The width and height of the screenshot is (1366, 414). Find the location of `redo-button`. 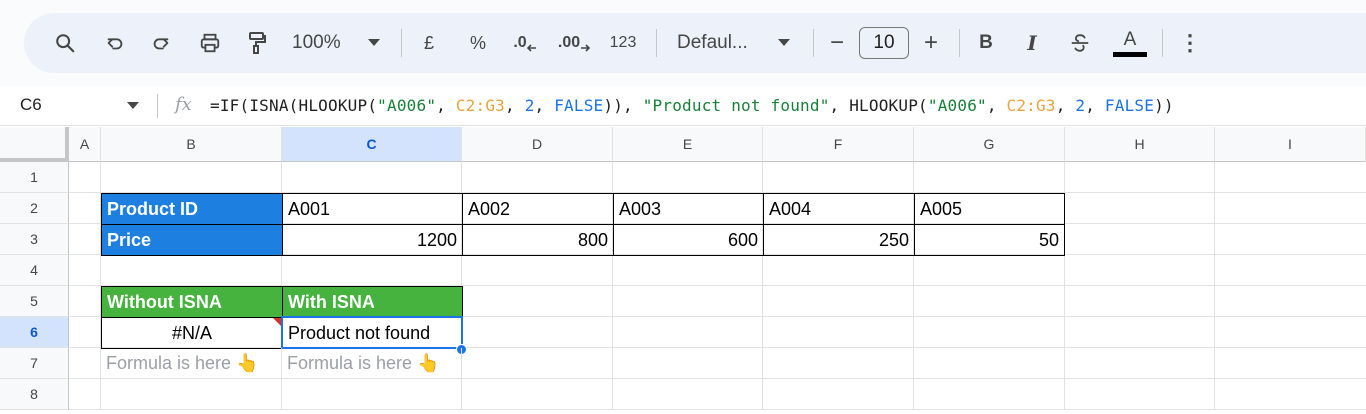

redo-button is located at coordinates (161, 43).